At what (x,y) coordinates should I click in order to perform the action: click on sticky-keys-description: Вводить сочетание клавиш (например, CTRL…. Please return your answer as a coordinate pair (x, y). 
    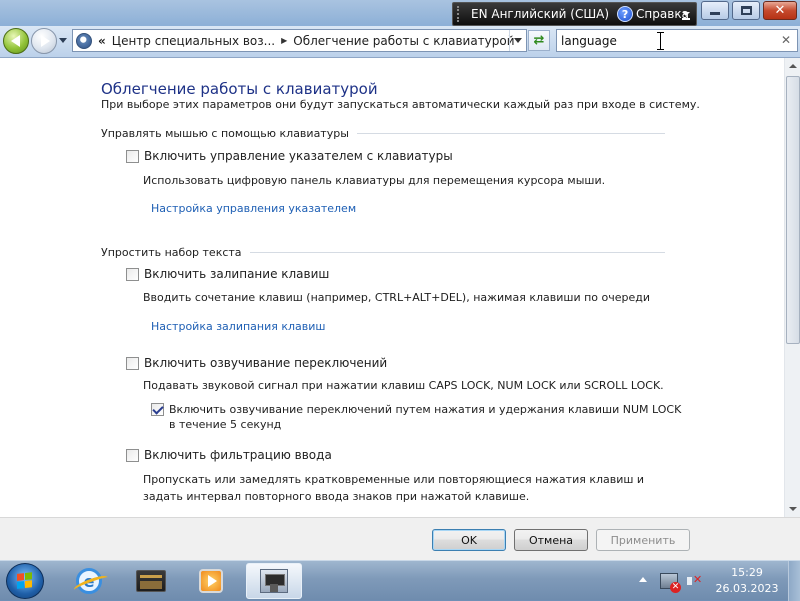
    Looking at the image, I should click on (397, 297).